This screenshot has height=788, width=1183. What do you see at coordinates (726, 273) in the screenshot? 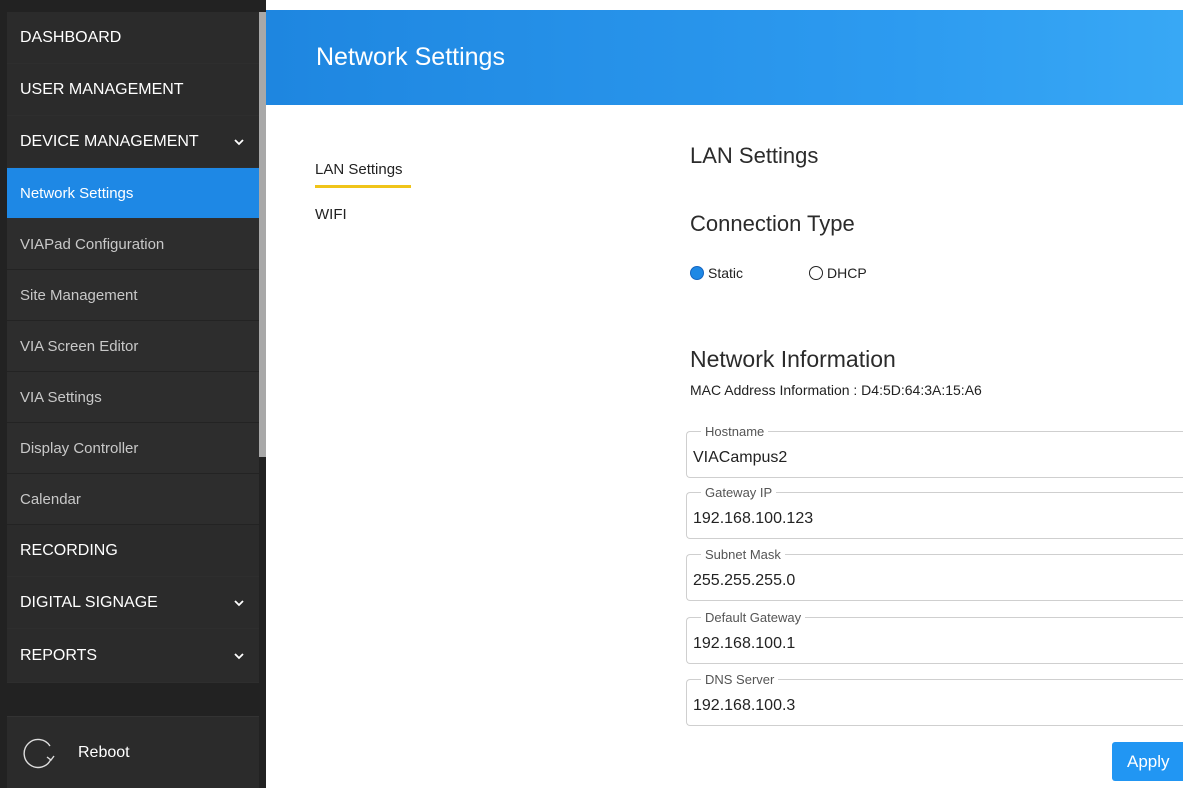
I see `radio-label: Static` at bounding box center [726, 273].